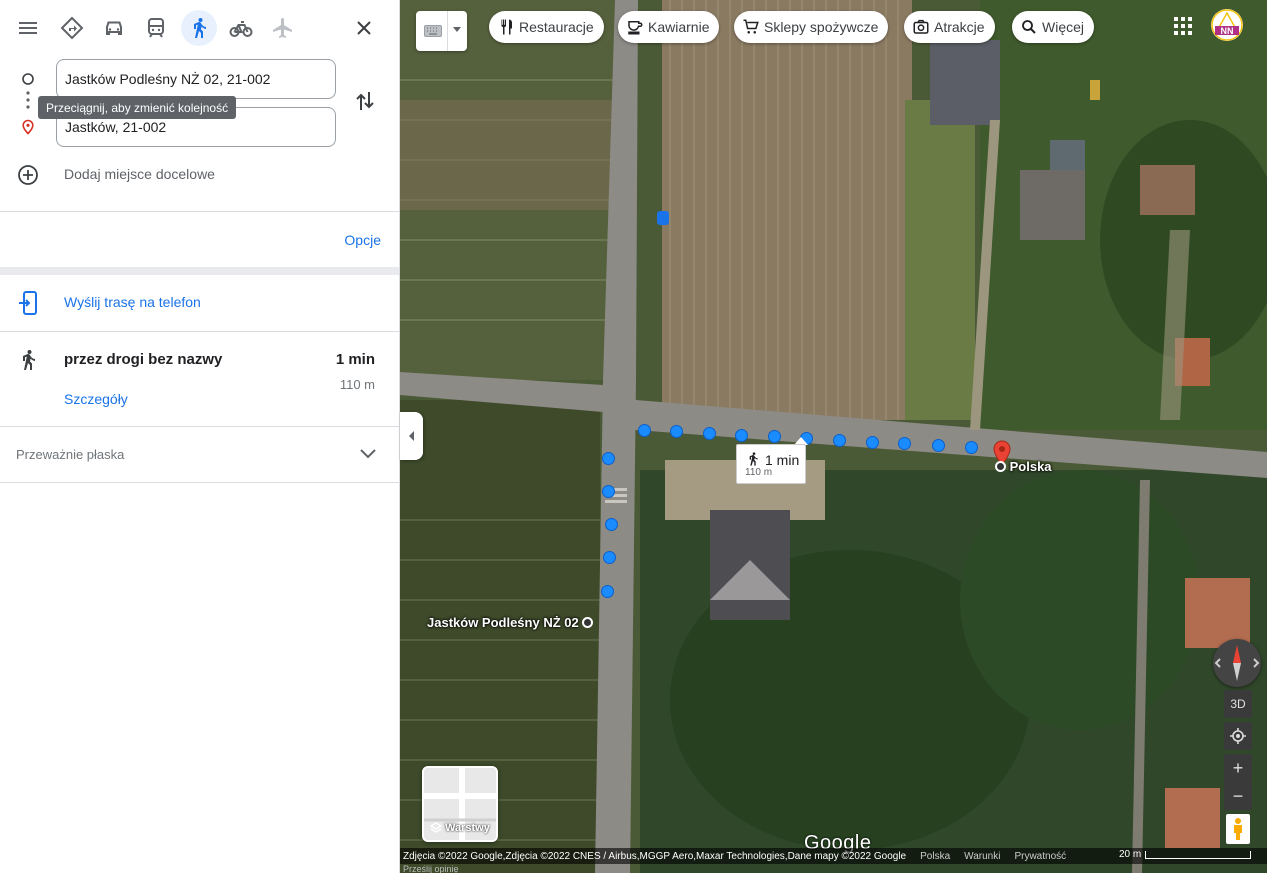 The height and width of the screenshot is (873, 1267). I want to click on route-time-callout: 1 min 110 m, so click(771, 464).